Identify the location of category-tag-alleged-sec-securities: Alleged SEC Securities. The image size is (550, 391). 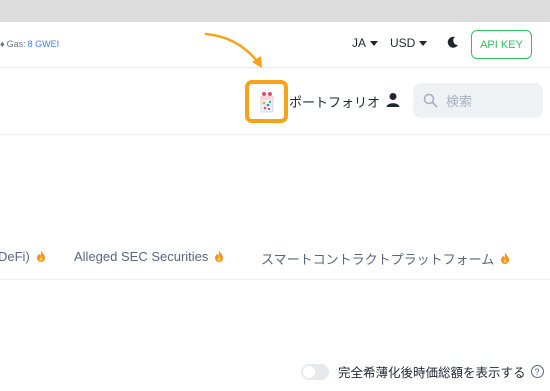
(149, 256).